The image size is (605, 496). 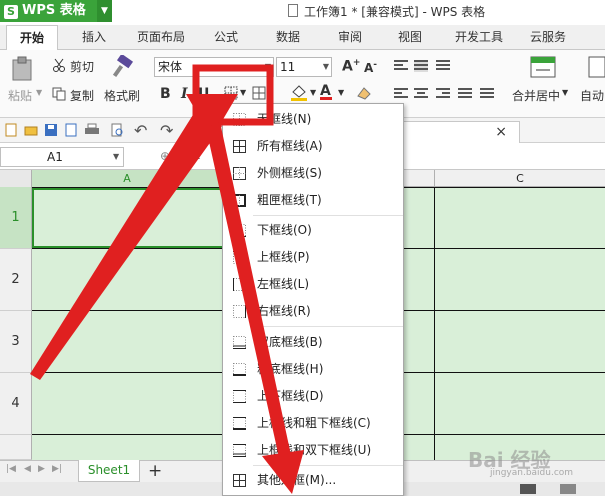 I want to click on row-header-4: 4, so click(x=16, y=404).